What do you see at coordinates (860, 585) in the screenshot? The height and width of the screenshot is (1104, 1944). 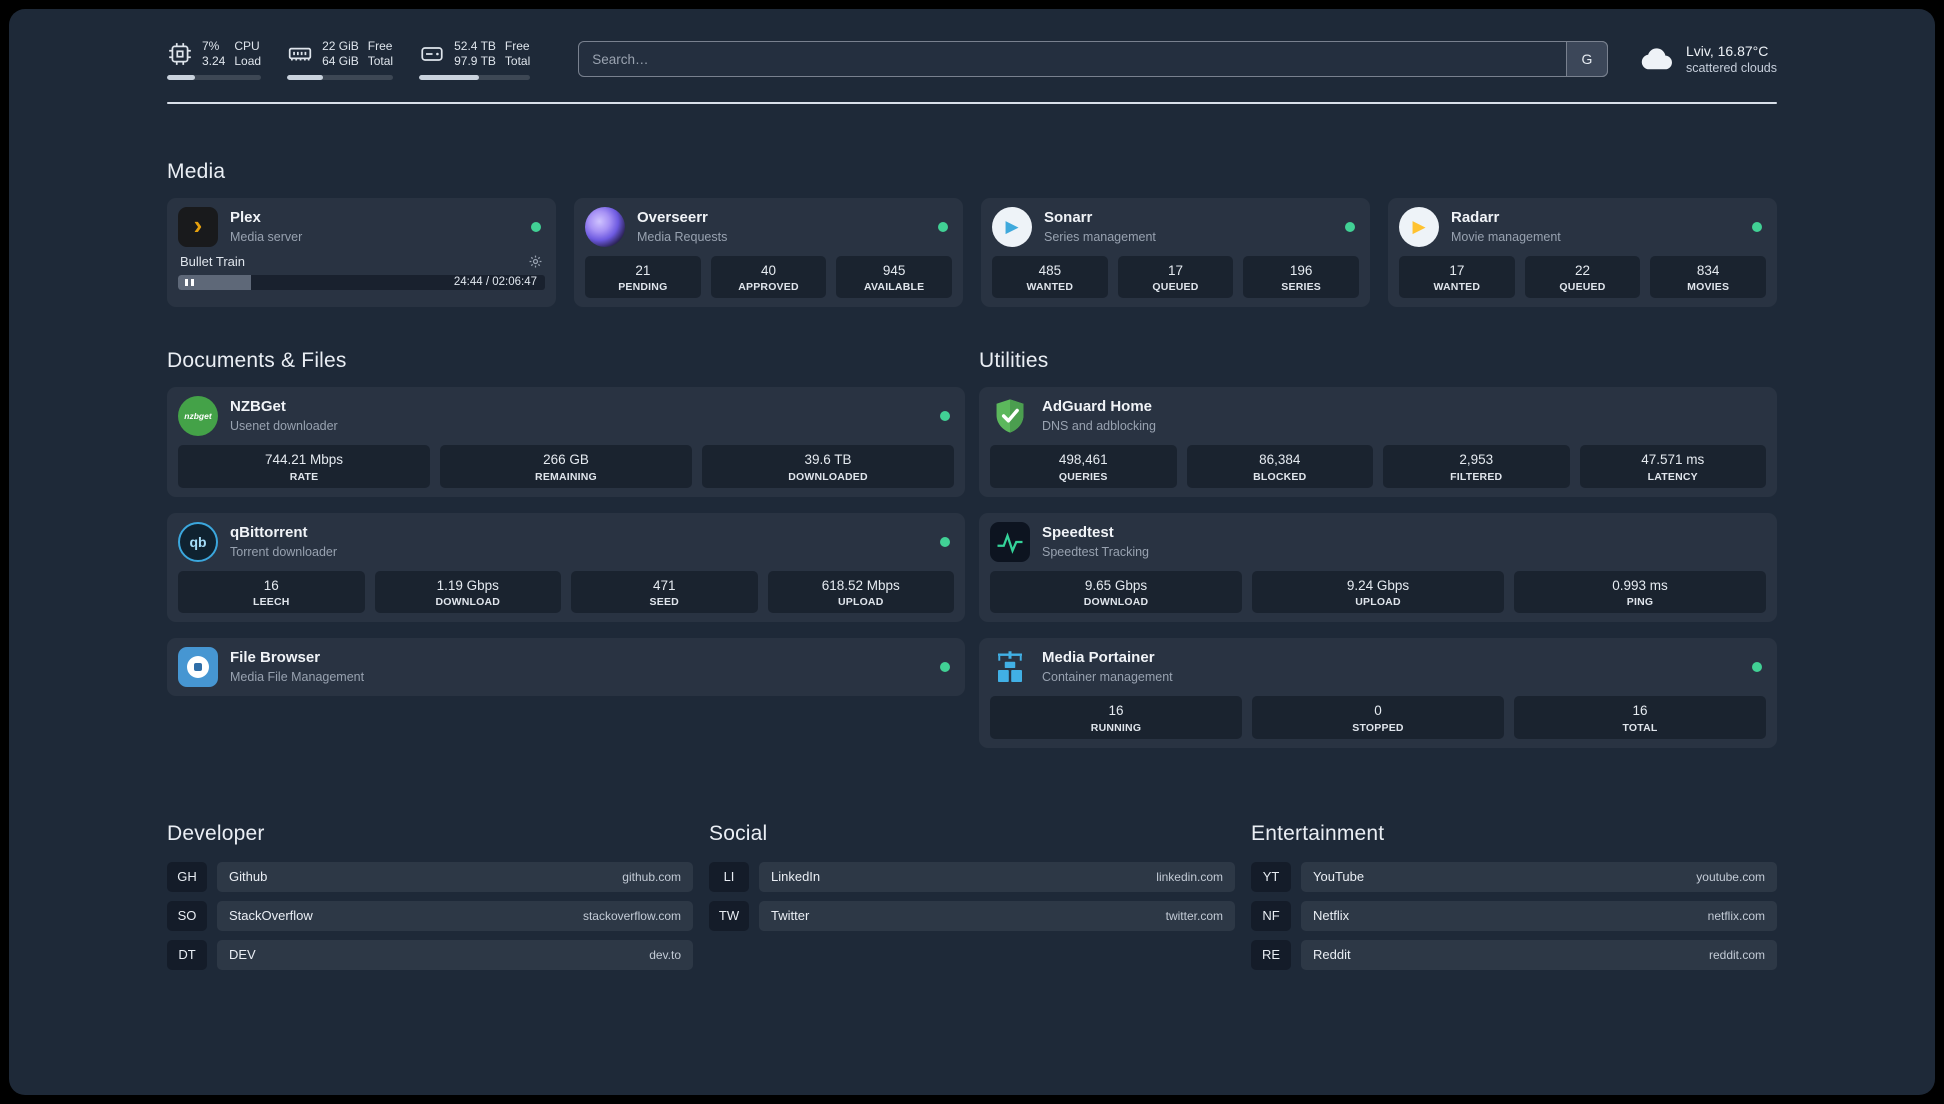 I see `stat-value: 618.52 Mbps` at bounding box center [860, 585].